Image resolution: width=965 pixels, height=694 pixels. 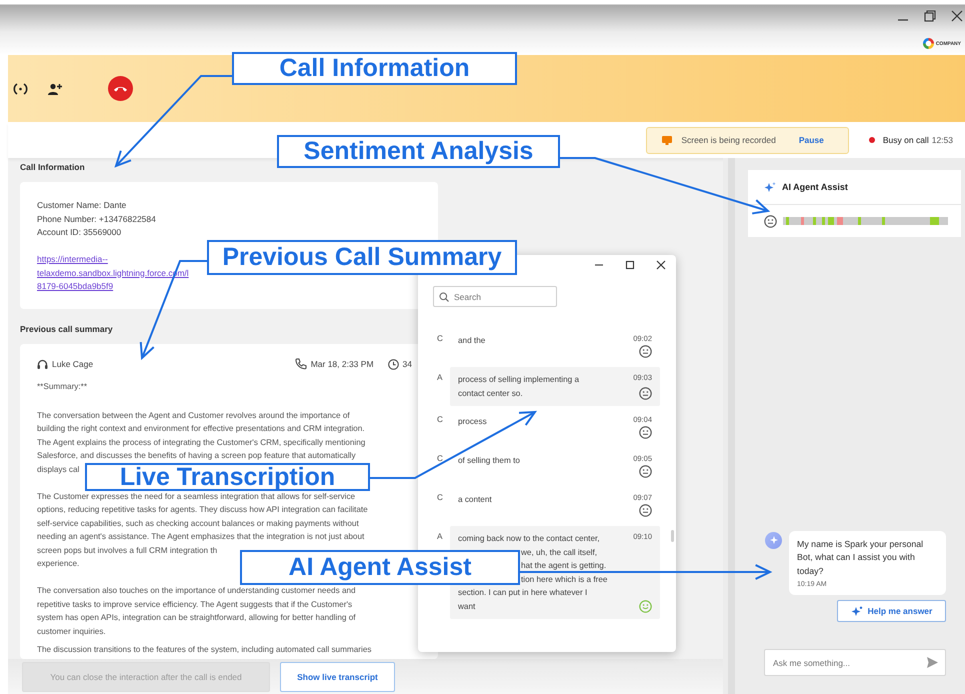 I want to click on logo-icon, so click(x=928, y=43).